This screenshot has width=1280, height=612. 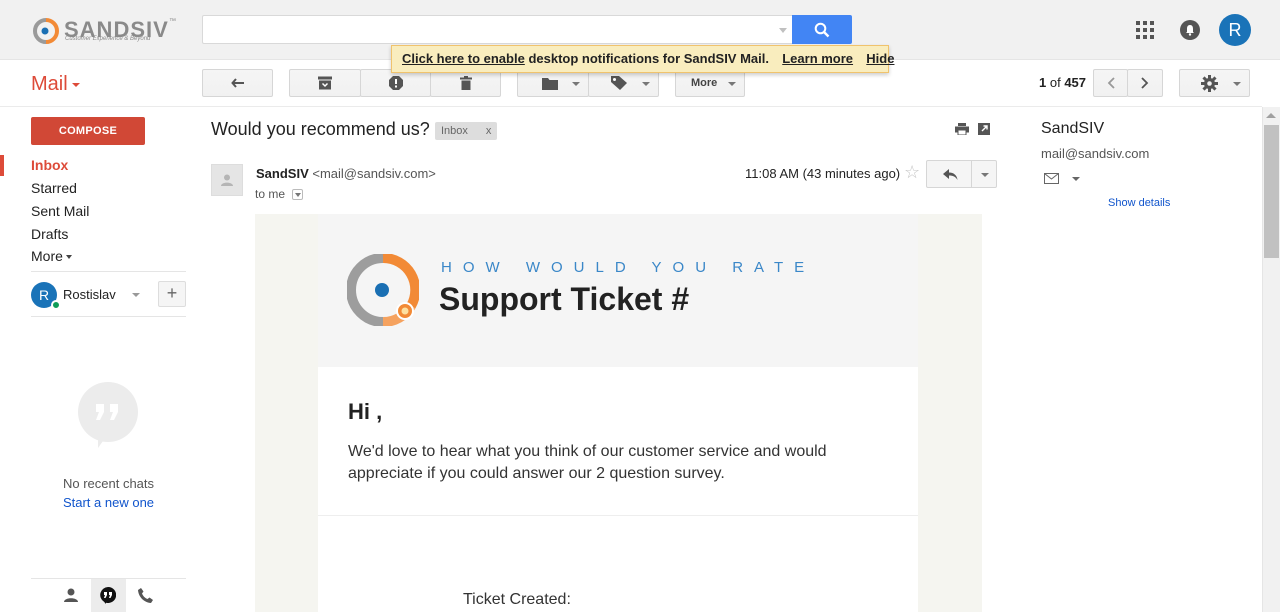 What do you see at coordinates (1043, 82) in the screenshot?
I see `pager-current: 1` at bounding box center [1043, 82].